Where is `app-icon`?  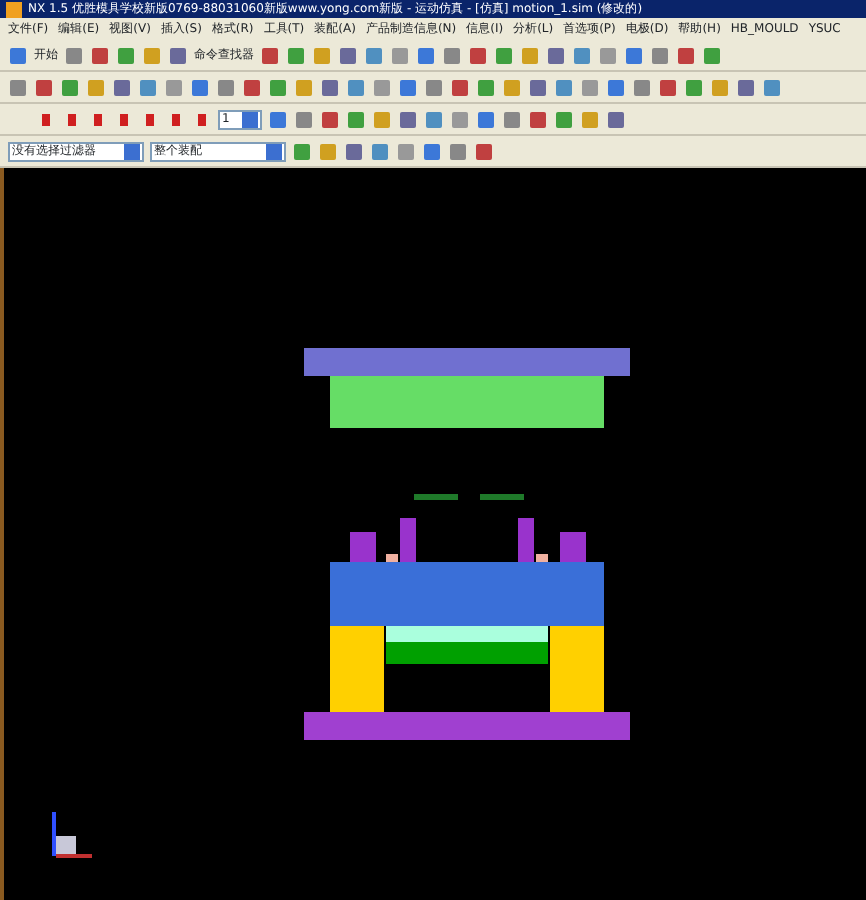
app-icon is located at coordinates (14, 9).